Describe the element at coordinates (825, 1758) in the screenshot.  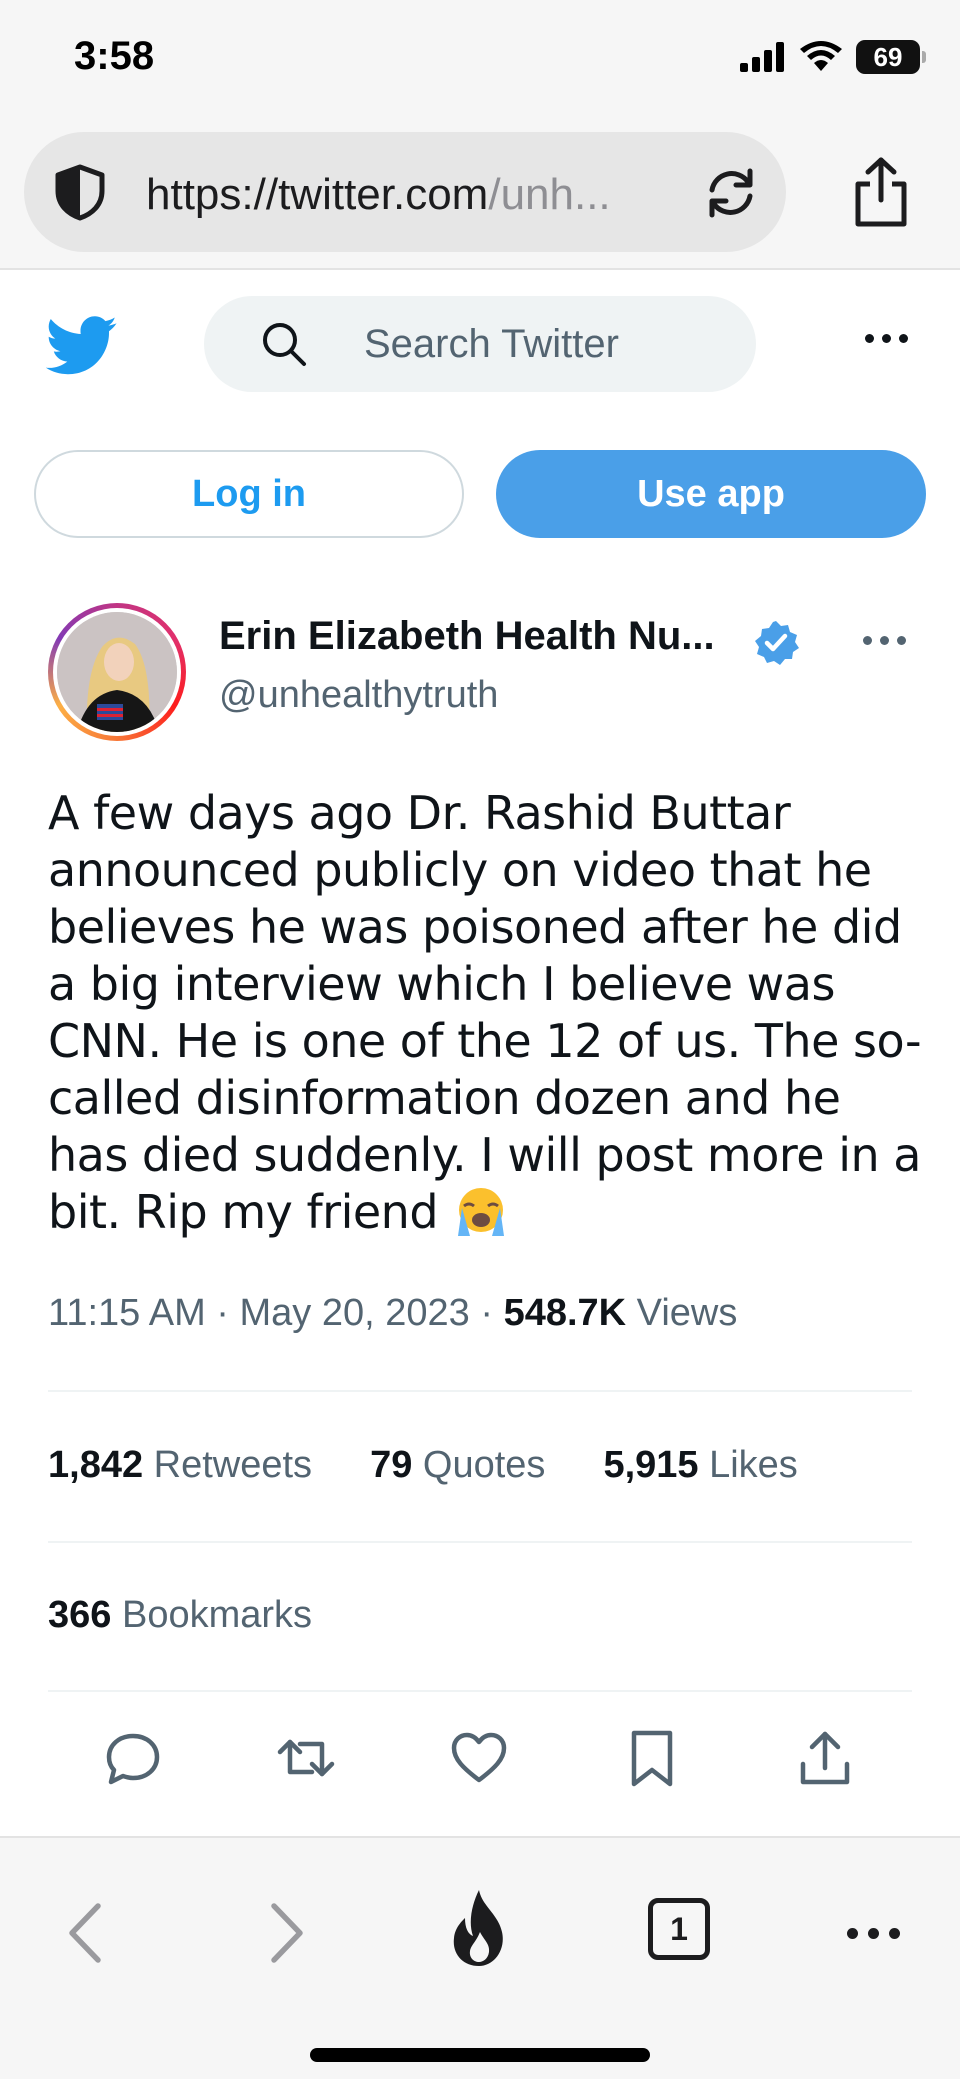
I see `share-tweet-icon` at that location.